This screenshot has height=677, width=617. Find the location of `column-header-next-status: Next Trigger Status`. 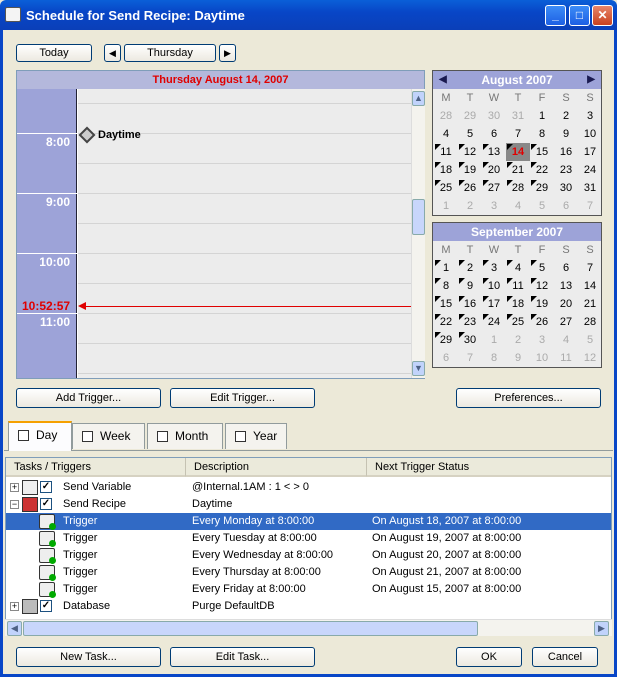

column-header-next-status: Next Trigger Status is located at coordinates (488, 467).